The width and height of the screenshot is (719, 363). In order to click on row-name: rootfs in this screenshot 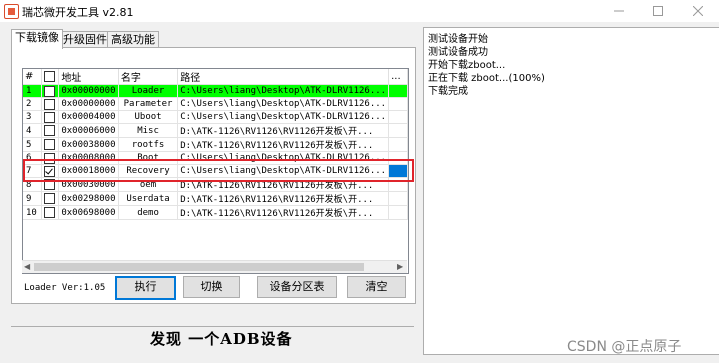, I will do `click(148, 144)`.